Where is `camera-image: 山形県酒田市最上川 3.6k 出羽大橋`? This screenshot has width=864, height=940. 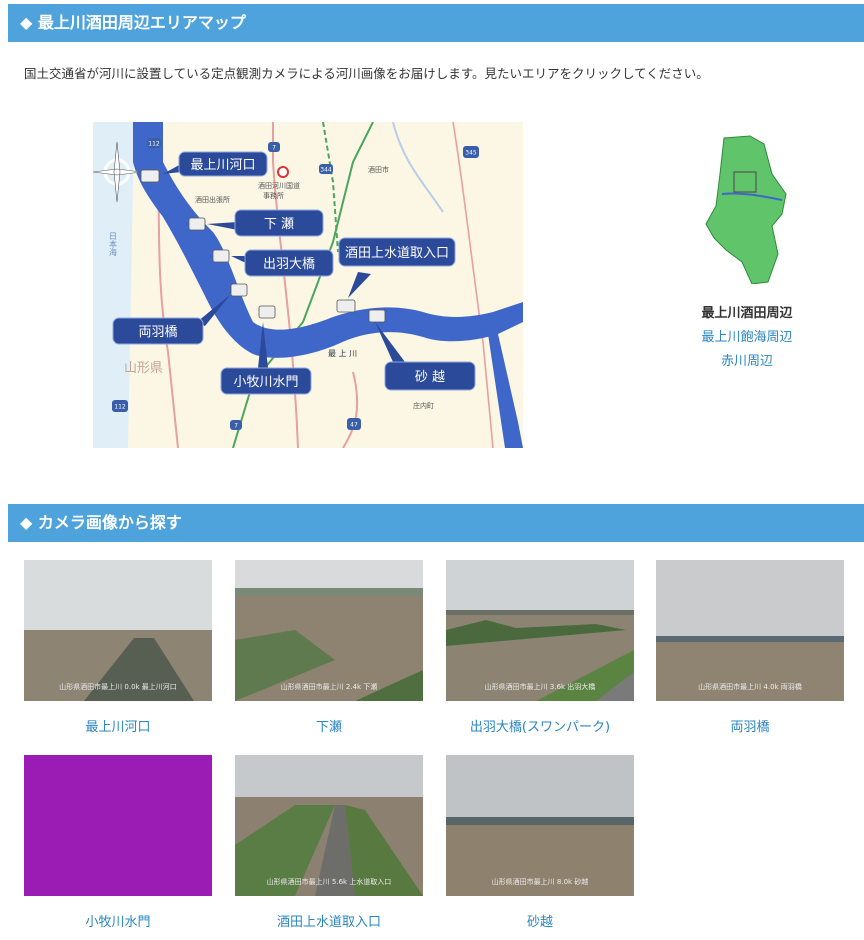 camera-image: 山形県酒田市最上川 3.6k 出羽大橋 is located at coordinates (540, 630).